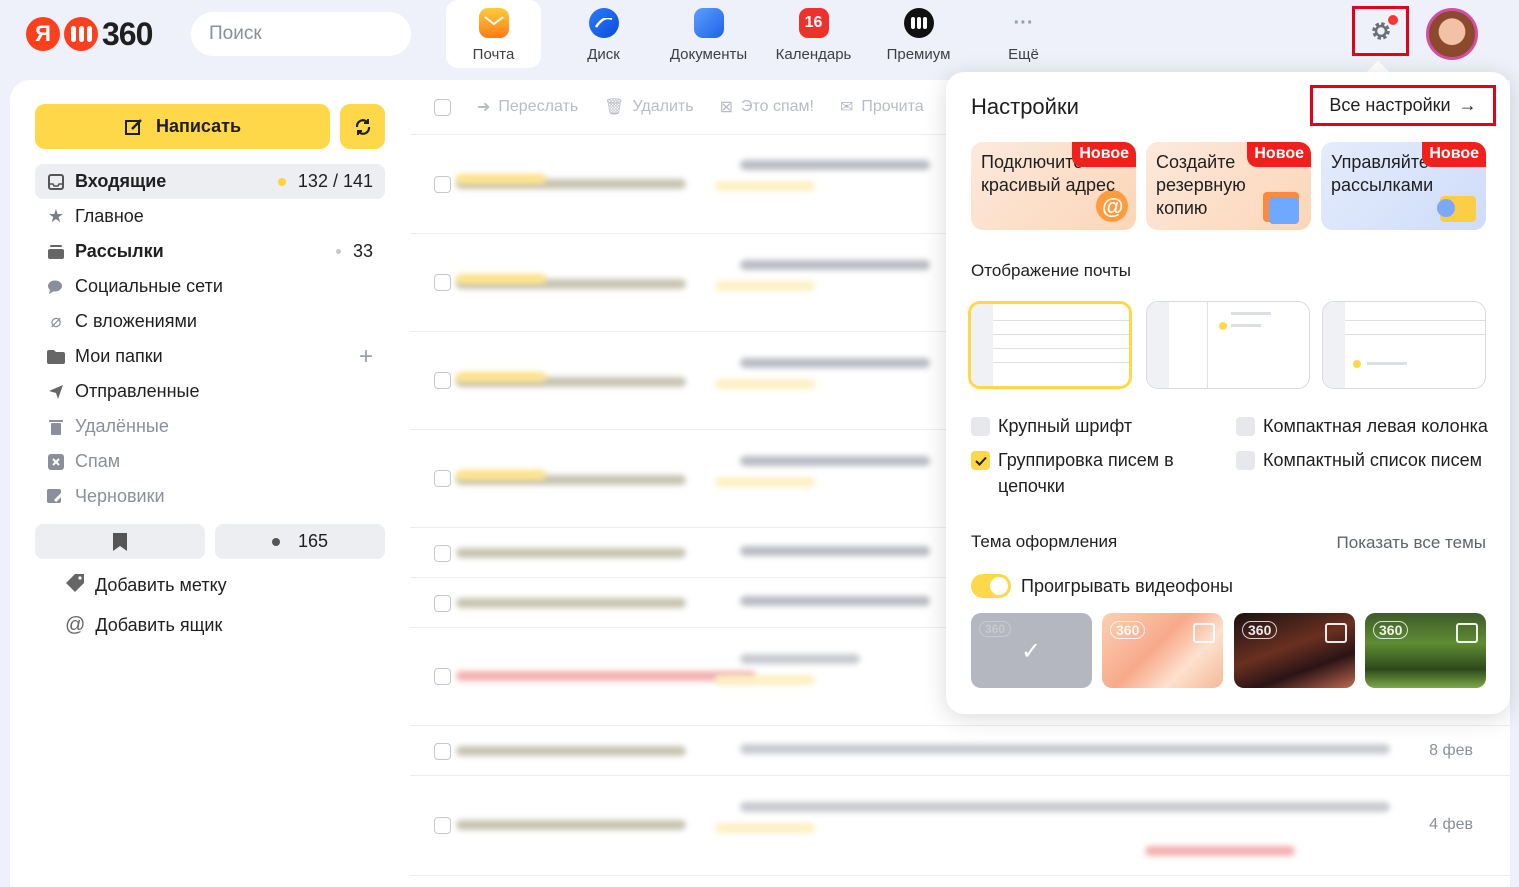 This screenshot has height=887, width=1519. Describe the element at coordinates (43, 34) in the screenshot. I see `yandex-logo-icon: Я` at that location.